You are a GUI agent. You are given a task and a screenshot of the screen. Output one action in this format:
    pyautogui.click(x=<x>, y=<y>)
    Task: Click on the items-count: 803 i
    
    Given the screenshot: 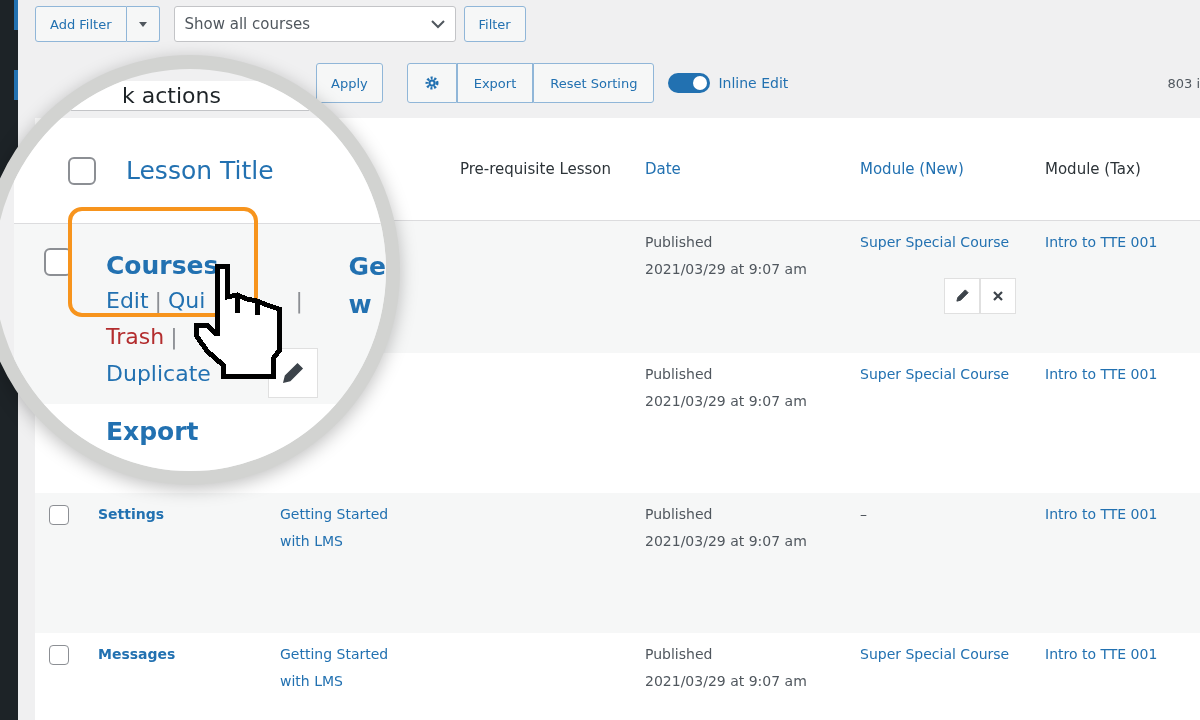 What is the action you would take?
    pyautogui.click(x=1183, y=83)
    